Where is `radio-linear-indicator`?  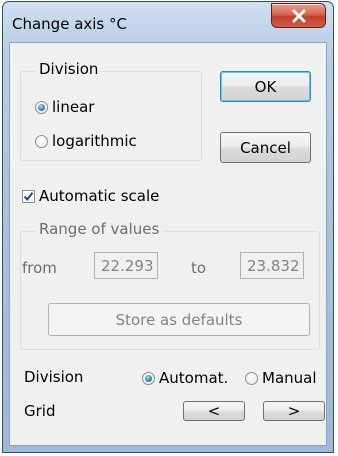 radio-linear-indicator is located at coordinates (41, 107).